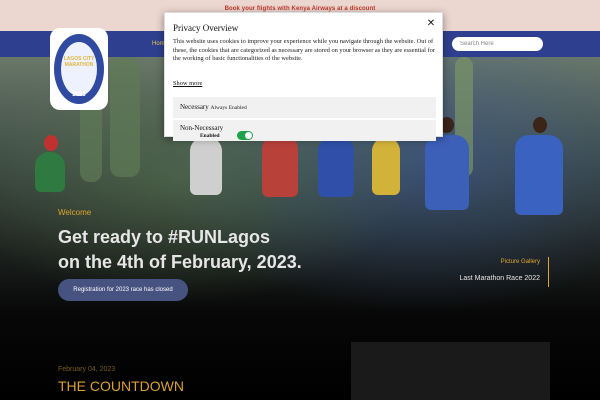 Image resolution: width=600 pixels, height=400 pixels. Describe the element at coordinates (194, 107) in the screenshot. I see `necessary-label: Necessary` at that location.